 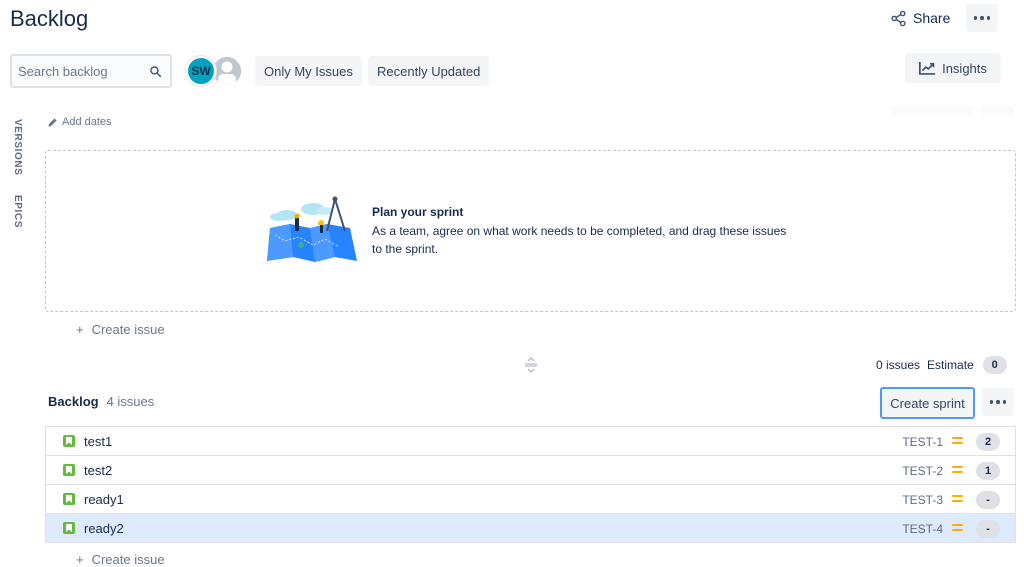 I want to click on sprint-planning-illustration, so click(x=312, y=229).